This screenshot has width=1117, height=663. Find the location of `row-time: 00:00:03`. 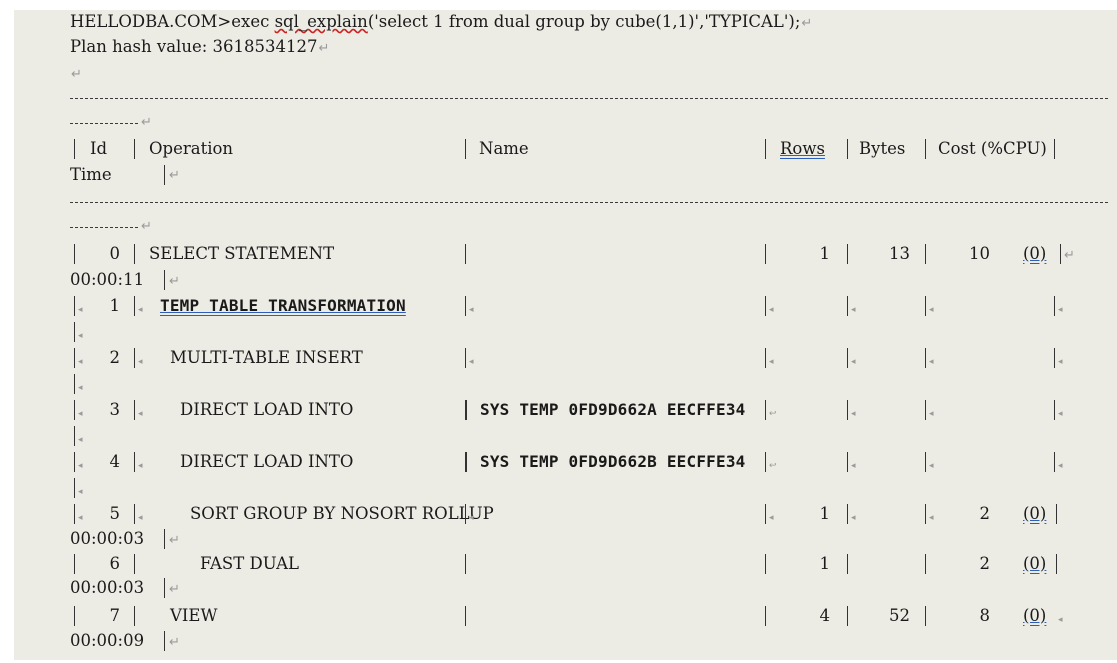

row-time: 00:00:03 is located at coordinates (107, 538).